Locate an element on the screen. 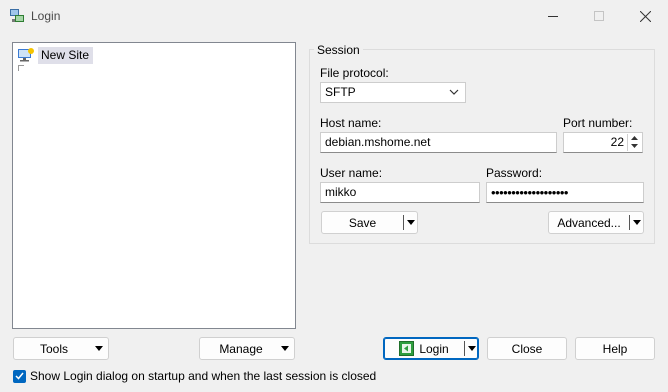 The width and height of the screenshot is (668, 392). tree-item-new-site: New Site is located at coordinates (55, 55).